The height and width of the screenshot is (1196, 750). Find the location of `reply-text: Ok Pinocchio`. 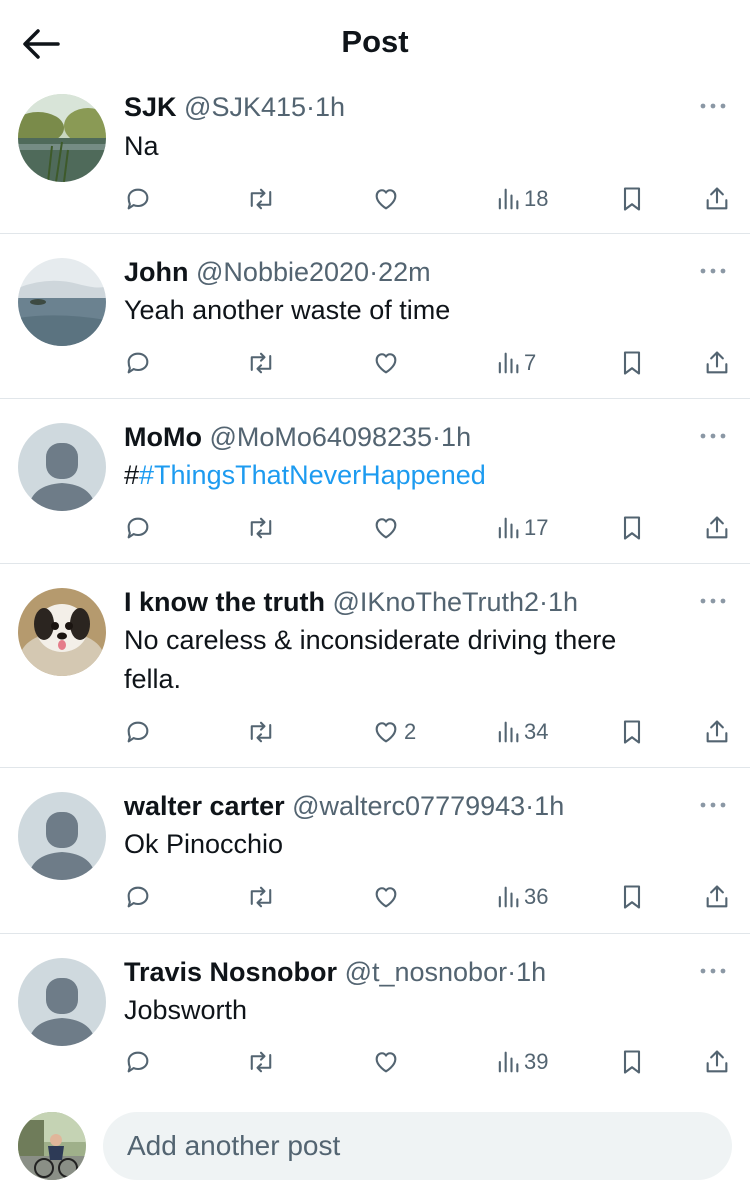

reply-text: Ok Pinocchio is located at coordinates (204, 844).